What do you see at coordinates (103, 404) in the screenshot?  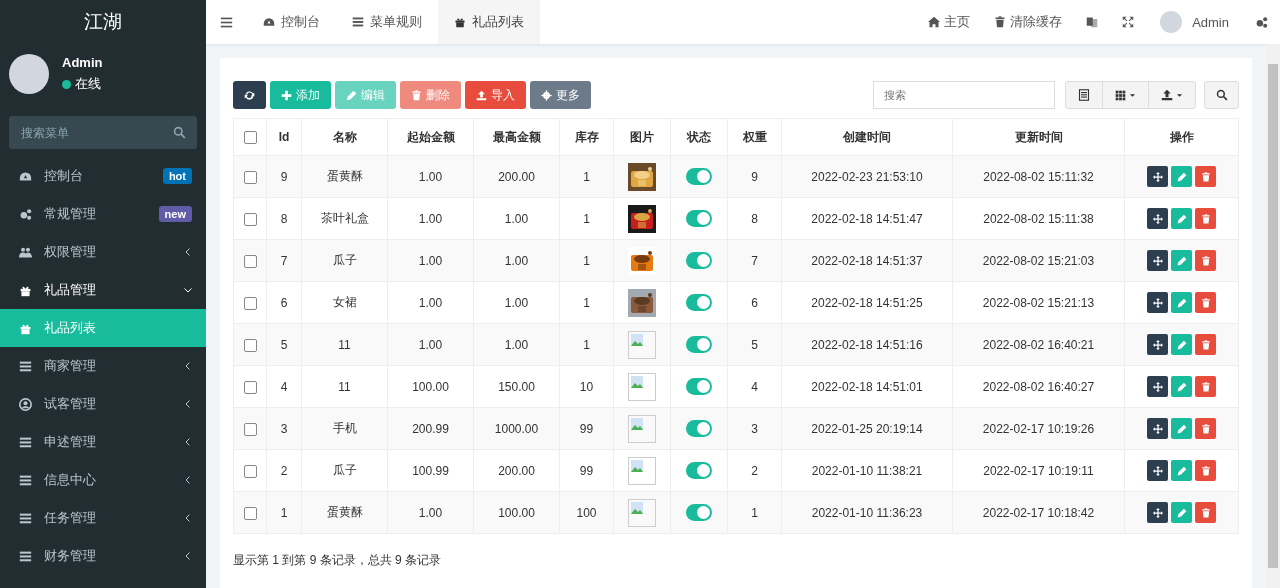 I see `sidebar-item: 试客管理` at bounding box center [103, 404].